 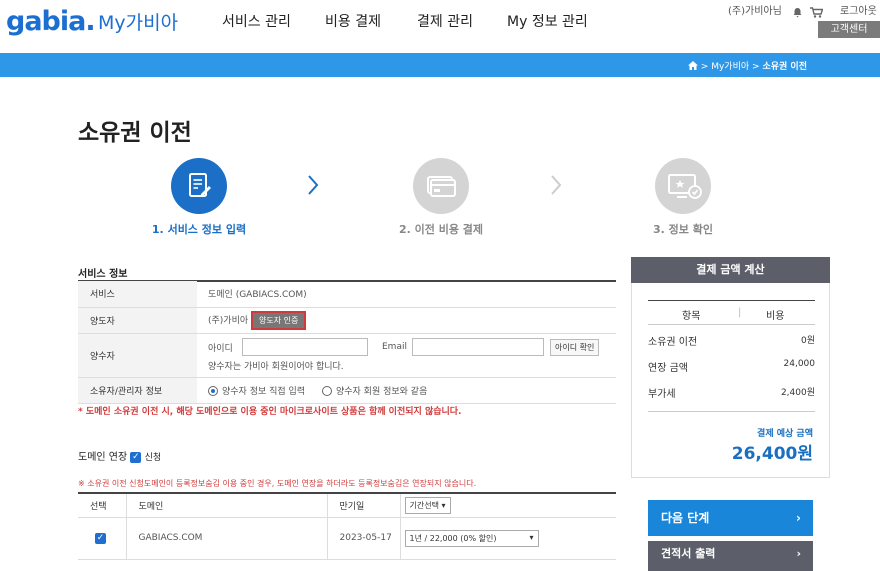 What do you see at coordinates (256, 21) in the screenshot?
I see `nav-service-management: 서비스 관리` at bounding box center [256, 21].